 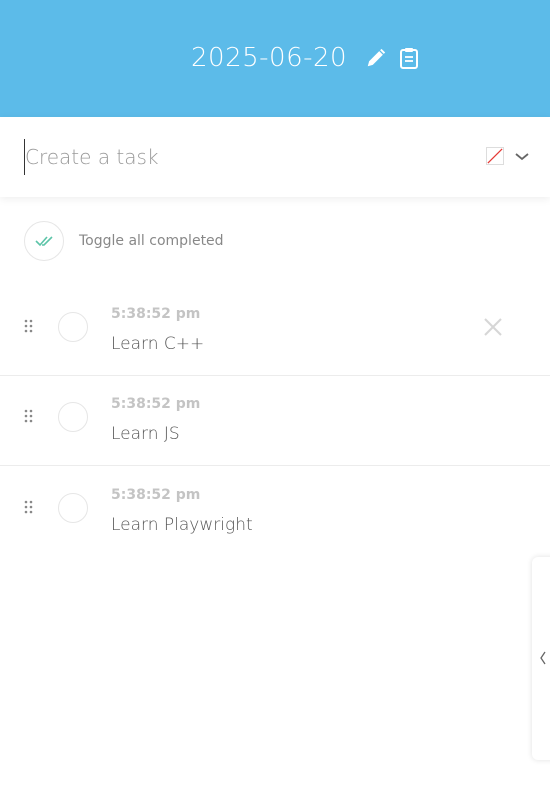 I want to click on delete-icon, so click(x=493, y=327).